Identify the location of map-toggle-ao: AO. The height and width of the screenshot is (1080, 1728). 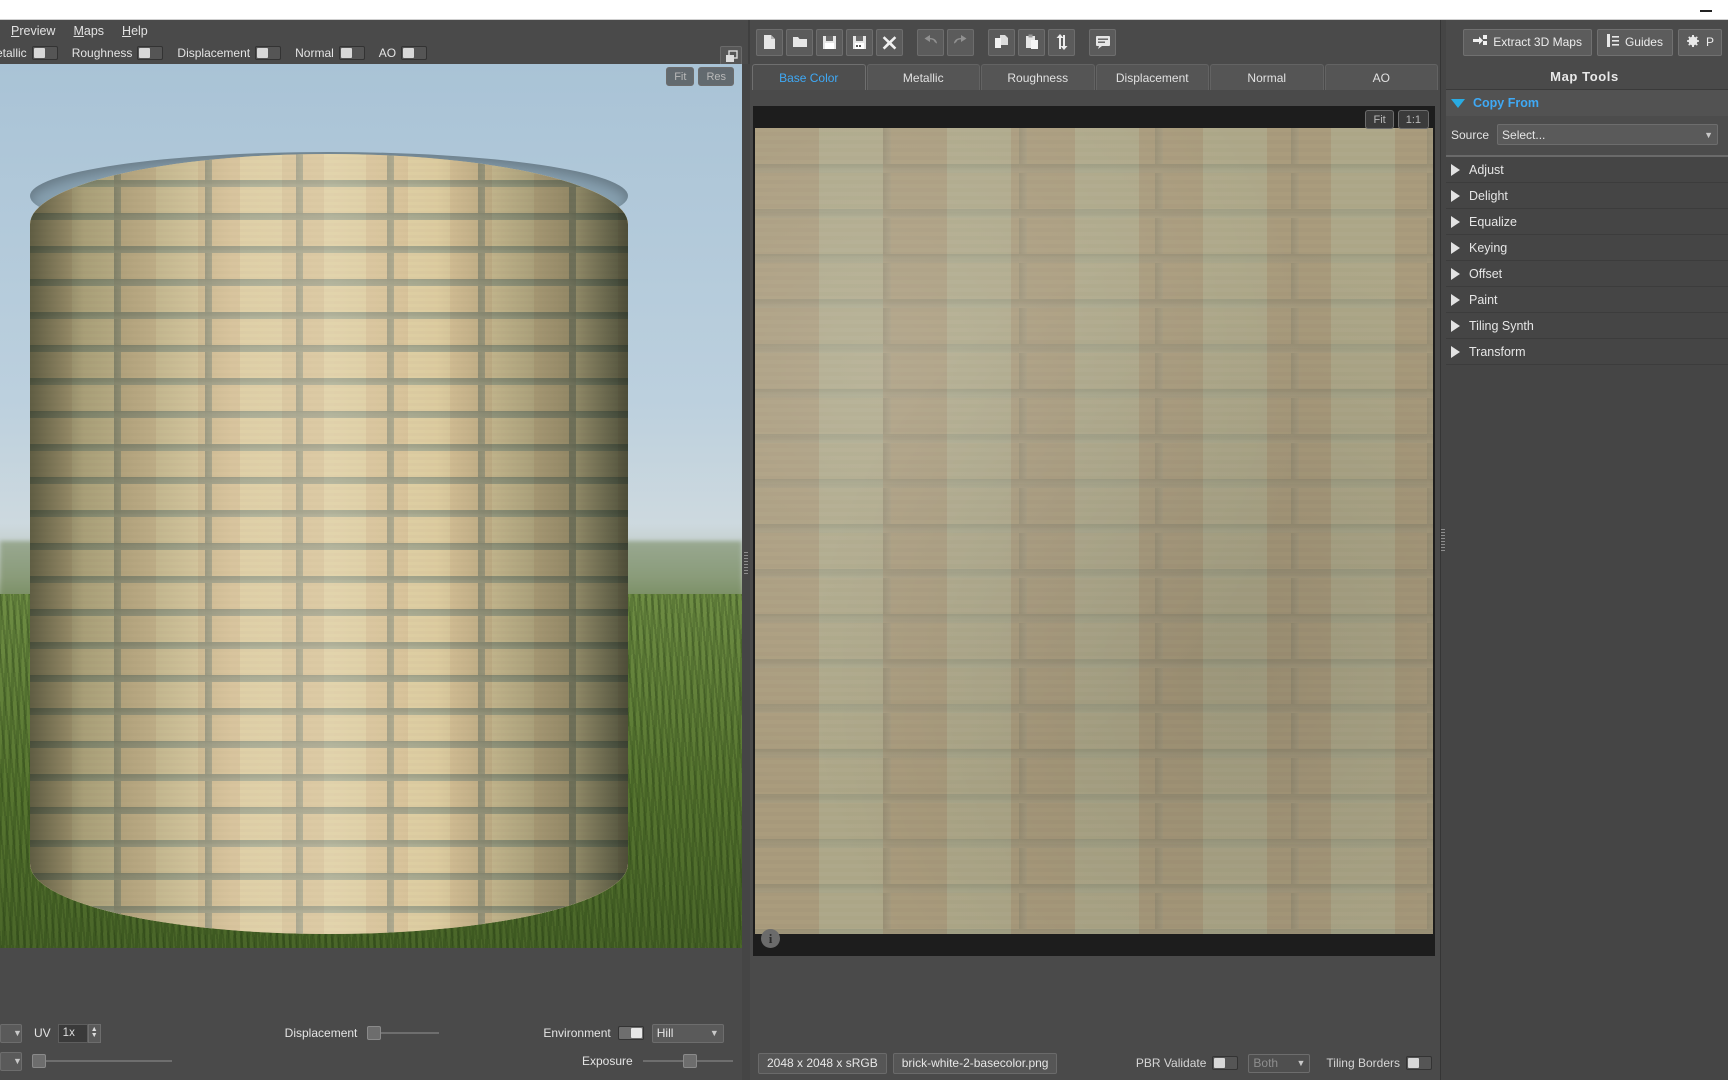
(405, 53).